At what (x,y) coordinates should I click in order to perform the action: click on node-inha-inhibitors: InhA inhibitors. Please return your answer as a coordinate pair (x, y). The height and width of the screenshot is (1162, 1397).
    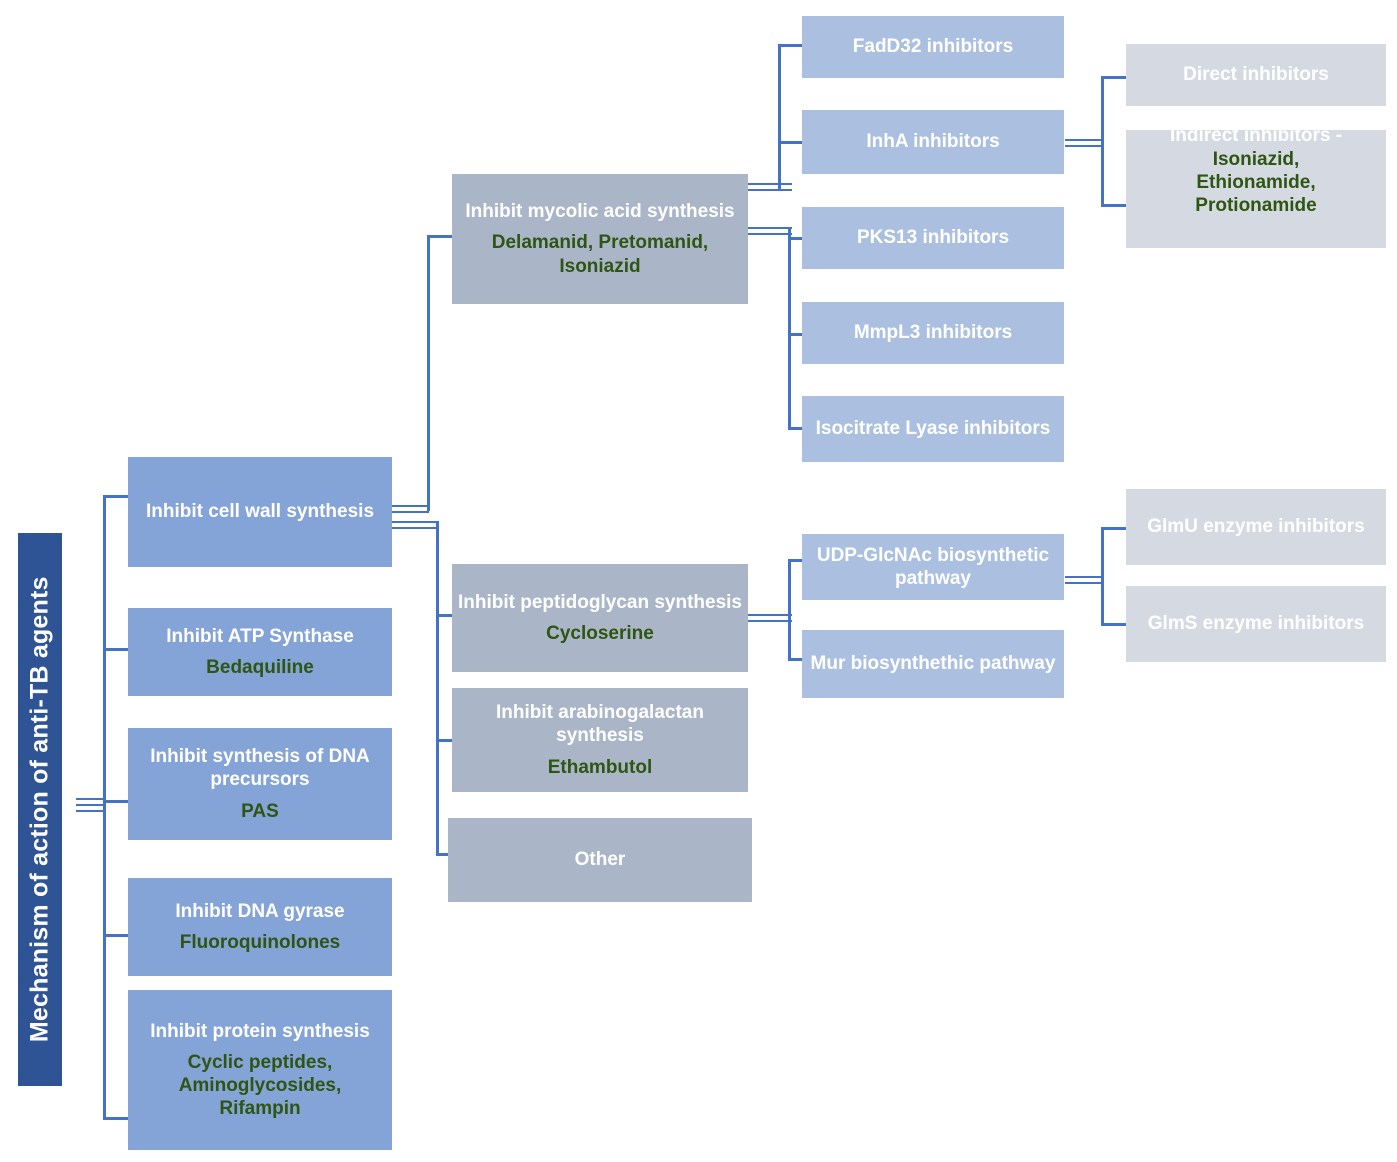
    Looking at the image, I should click on (933, 142).